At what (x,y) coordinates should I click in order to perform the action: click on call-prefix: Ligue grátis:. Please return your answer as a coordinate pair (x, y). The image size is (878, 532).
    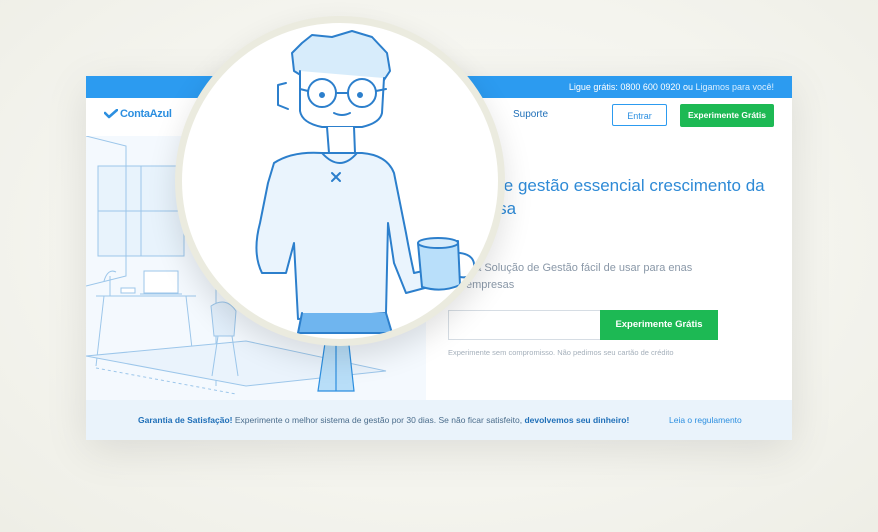
    Looking at the image, I should click on (594, 87).